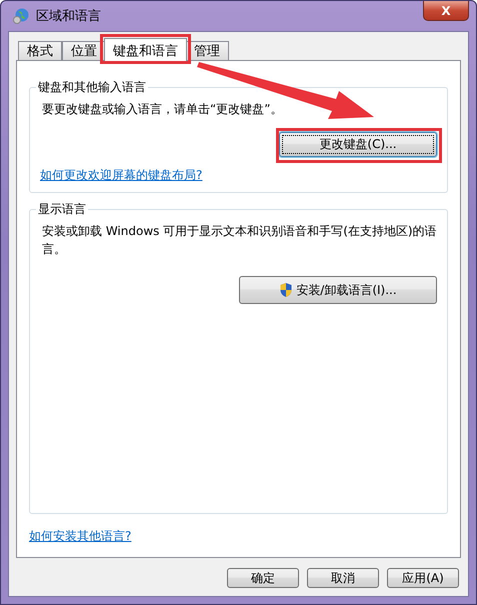 The height and width of the screenshot is (605, 477). I want to click on description-text: 安装或卸载 Windows 可用于显示文本和识别语音和手写(在支持地区)的语言。, so click(239, 240).